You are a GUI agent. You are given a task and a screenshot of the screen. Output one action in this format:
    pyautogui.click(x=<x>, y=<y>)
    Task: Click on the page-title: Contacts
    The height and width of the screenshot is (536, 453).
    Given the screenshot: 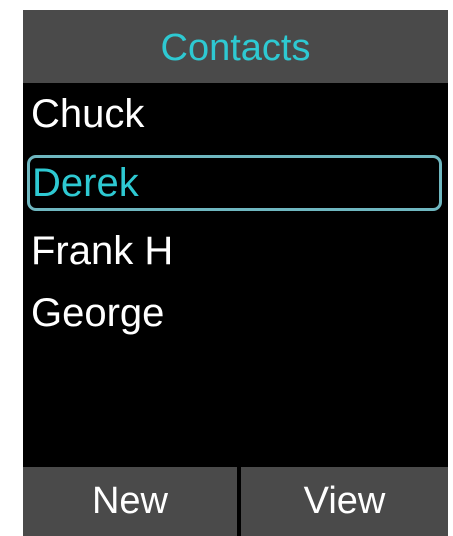 What is the action you would take?
    pyautogui.click(x=235, y=47)
    